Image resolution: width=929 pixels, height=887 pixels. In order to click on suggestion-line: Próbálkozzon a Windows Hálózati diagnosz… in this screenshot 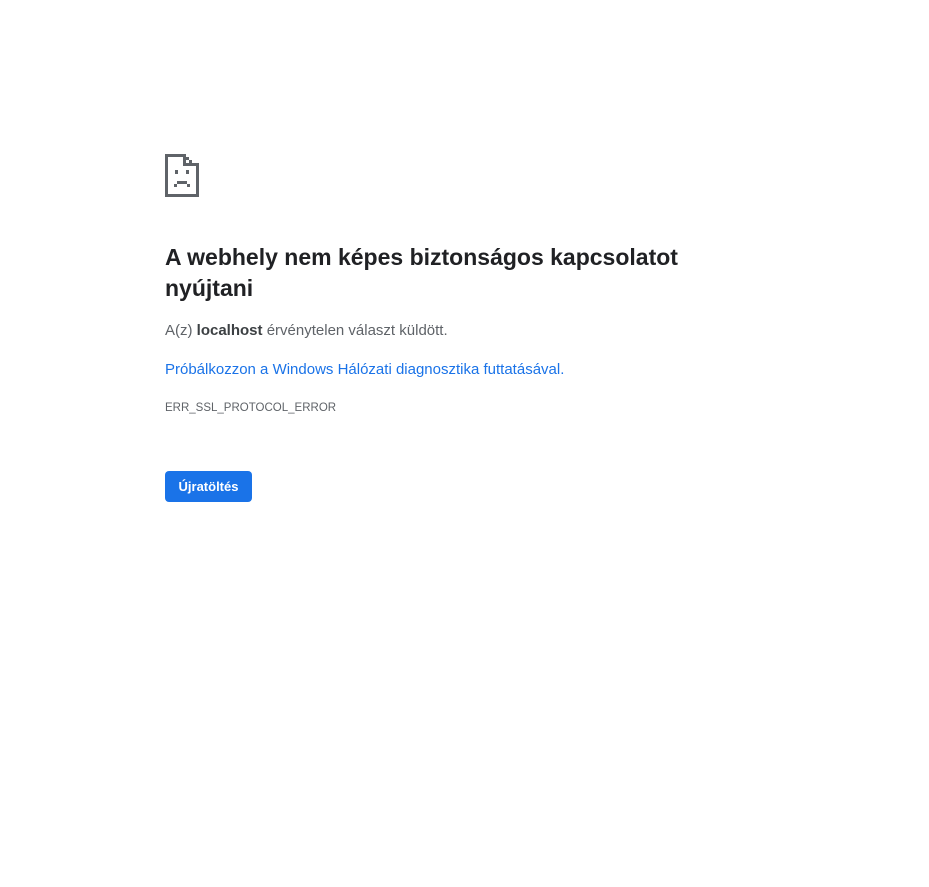, I will do `click(364, 370)`.